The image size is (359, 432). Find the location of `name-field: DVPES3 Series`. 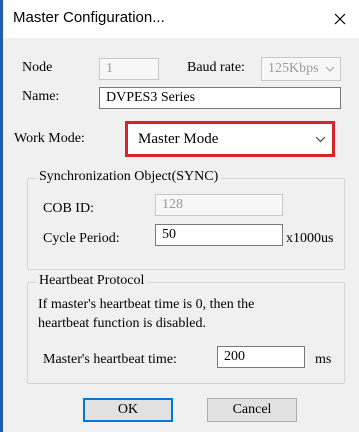

name-field: DVPES3 Series is located at coordinates (220, 98).